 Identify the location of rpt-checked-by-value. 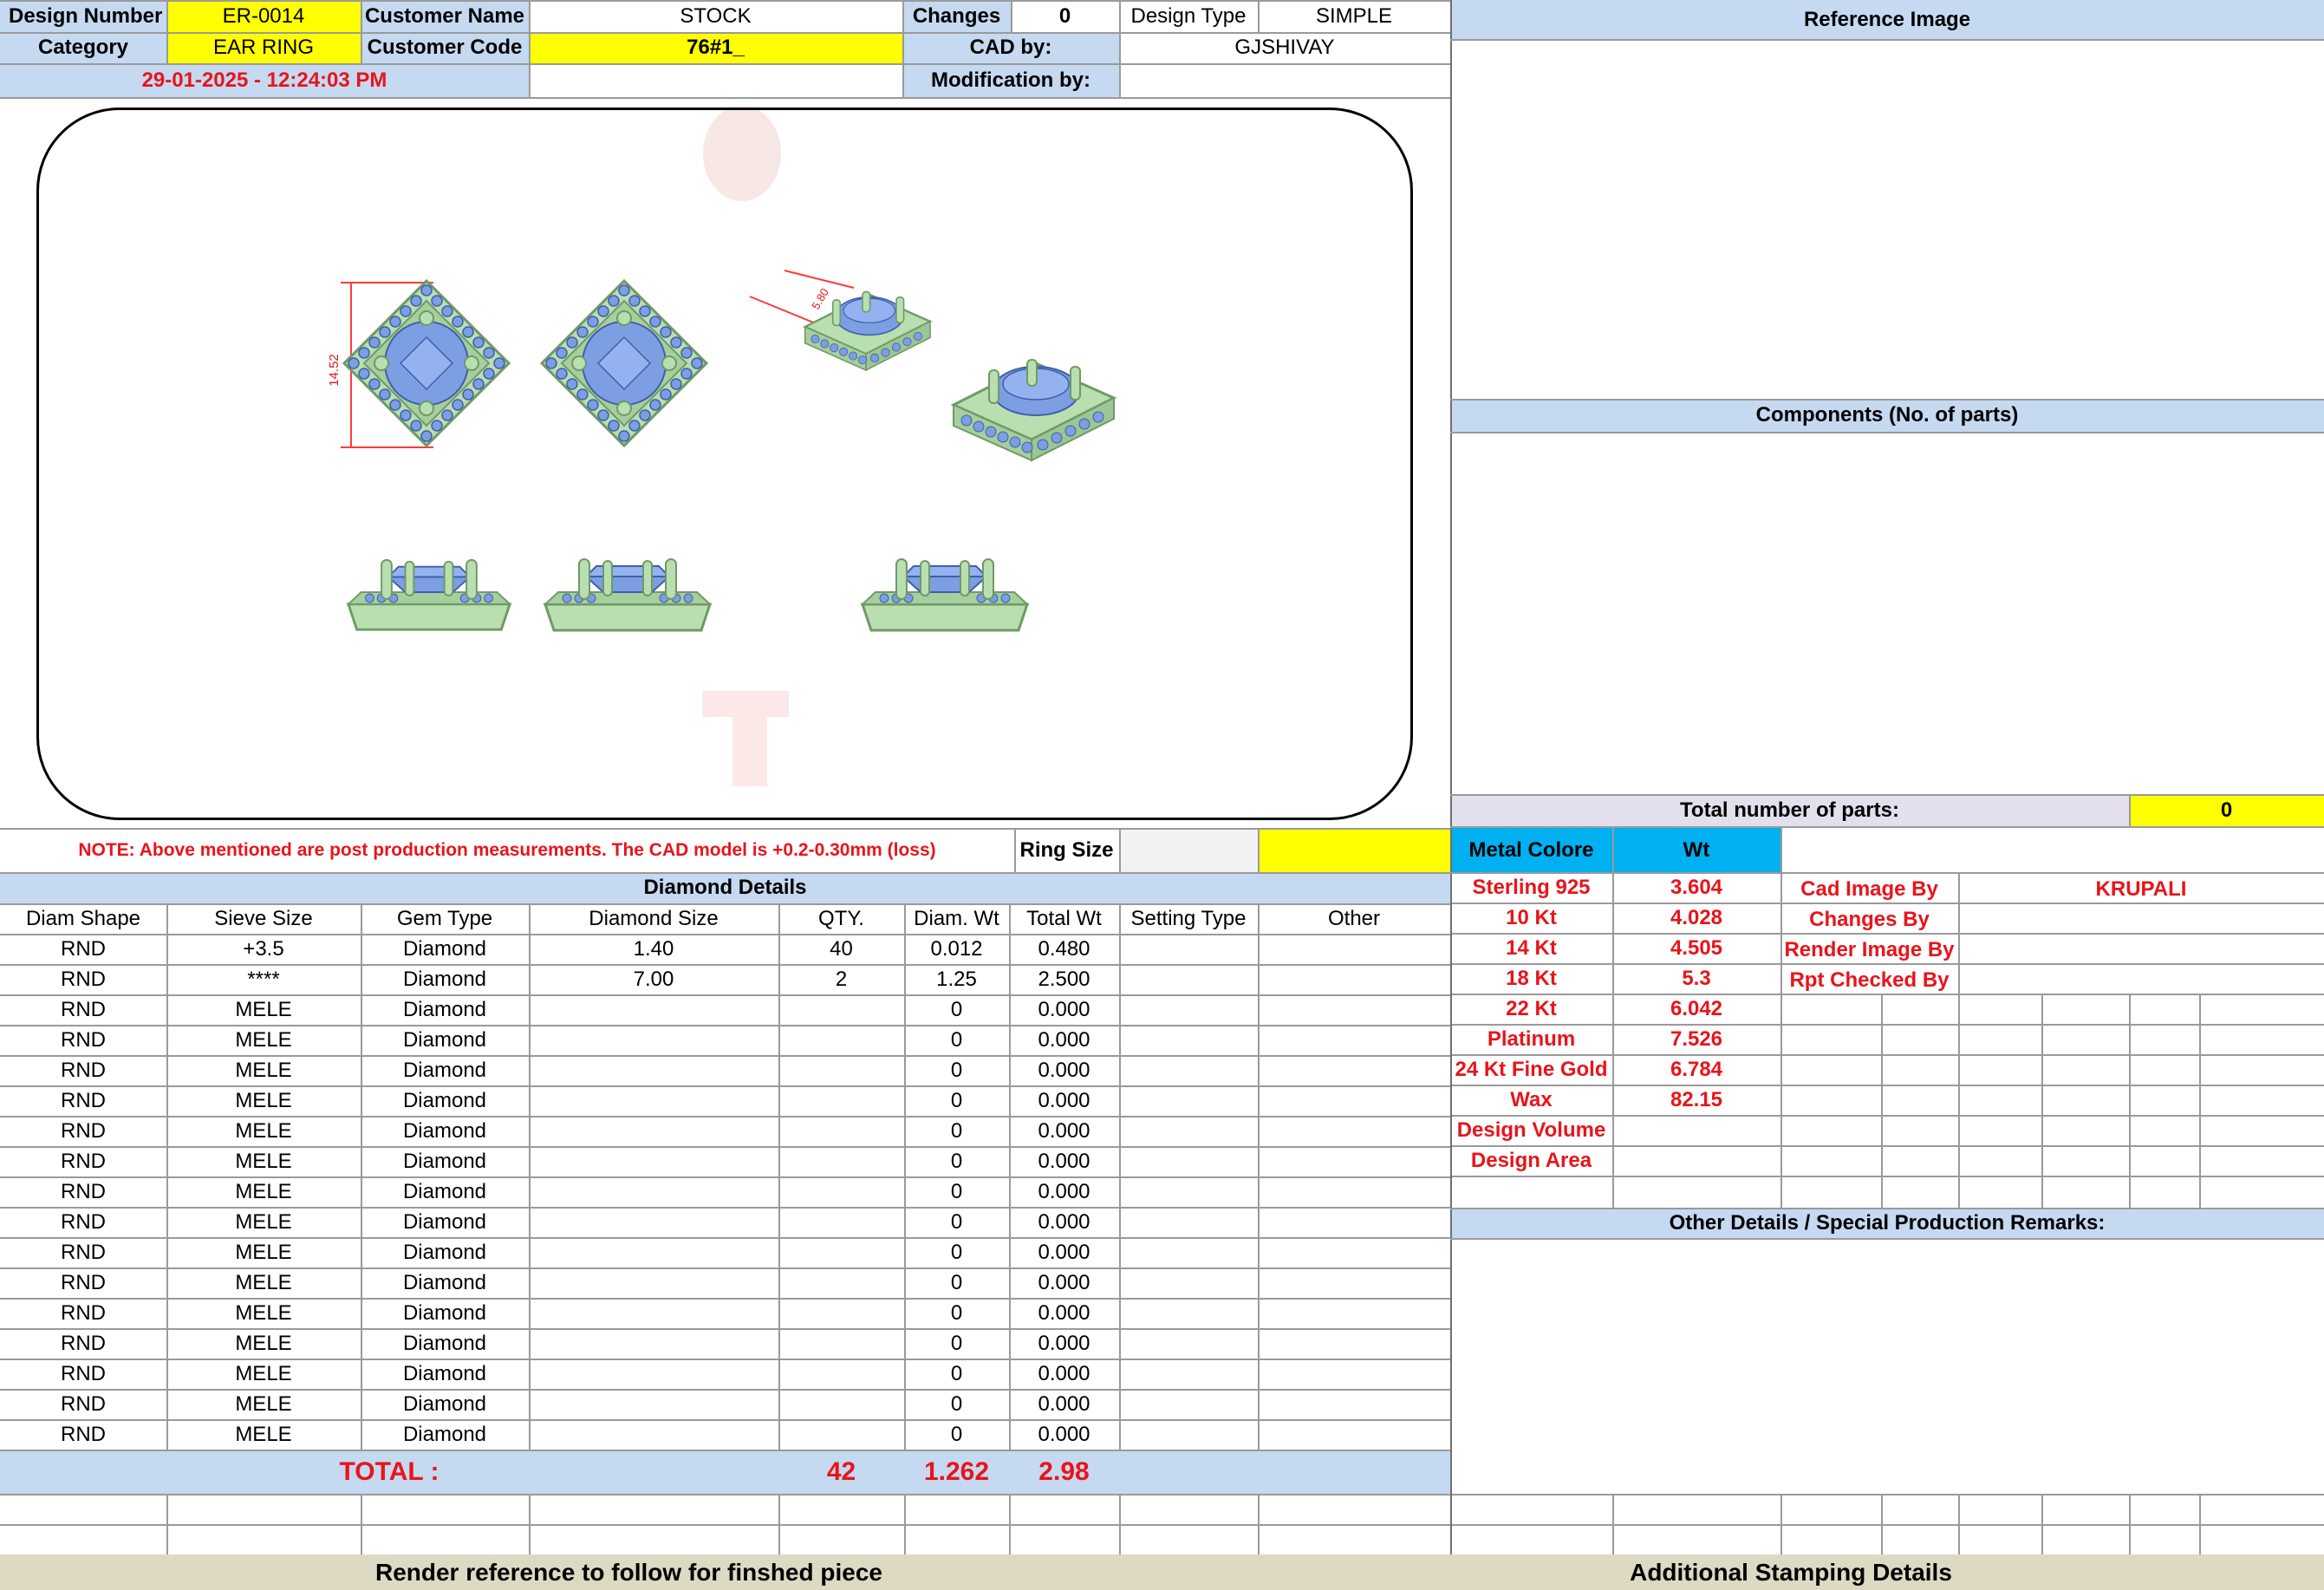
(2141, 980).